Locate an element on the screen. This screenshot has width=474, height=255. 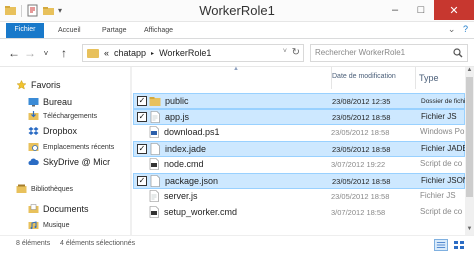
recent-locations-button: ˅ is located at coordinates (46, 53).